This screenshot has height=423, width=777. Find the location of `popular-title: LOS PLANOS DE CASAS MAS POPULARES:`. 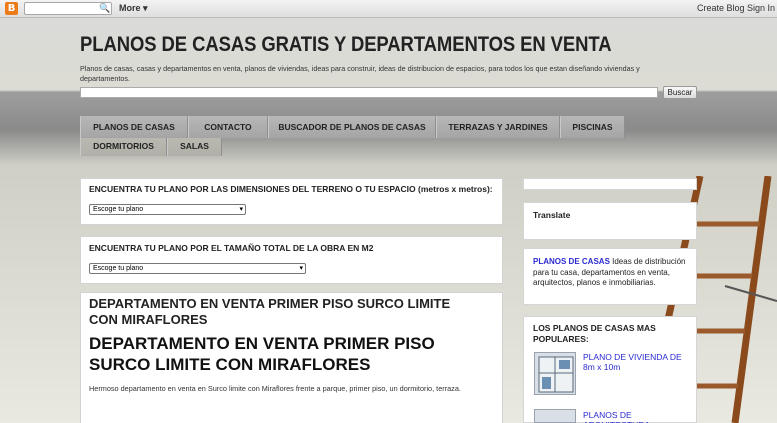

popular-title: LOS PLANOS DE CASAS MAS POPULARES: is located at coordinates (594, 333).